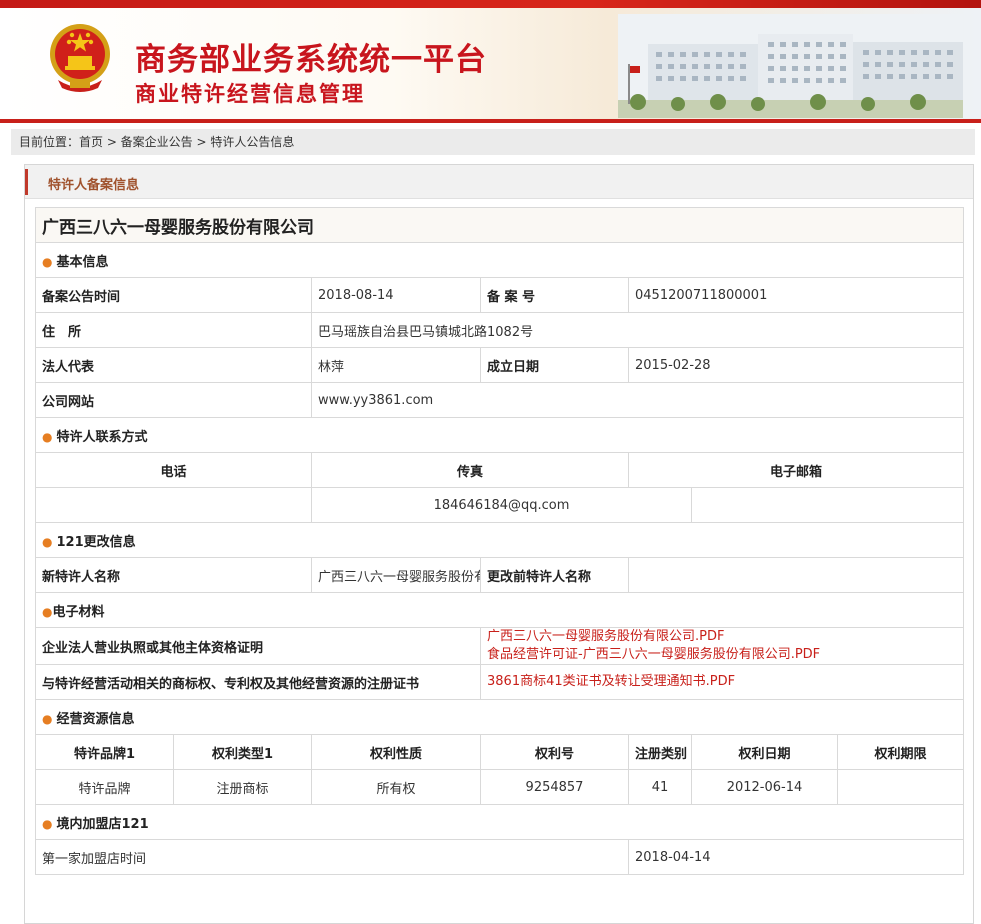 This screenshot has height=924, width=981. Describe the element at coordinates (796, 365) in the screenshot. I see `founded-value: 2015-02-28` at that location.